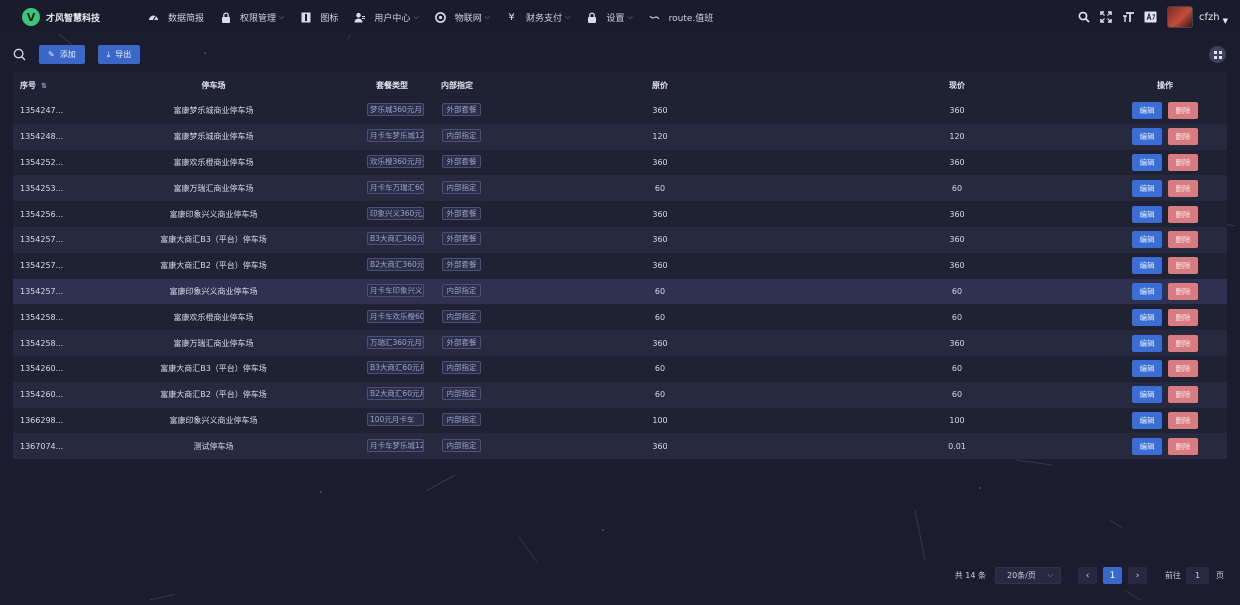 The height and width of the screenshot is (605, 1240). I want to click on table-row: 1367074... 测试停车场 月卡车梦乐城12 内部指定 360 0.01 编辑 删除, so click(620, 446).